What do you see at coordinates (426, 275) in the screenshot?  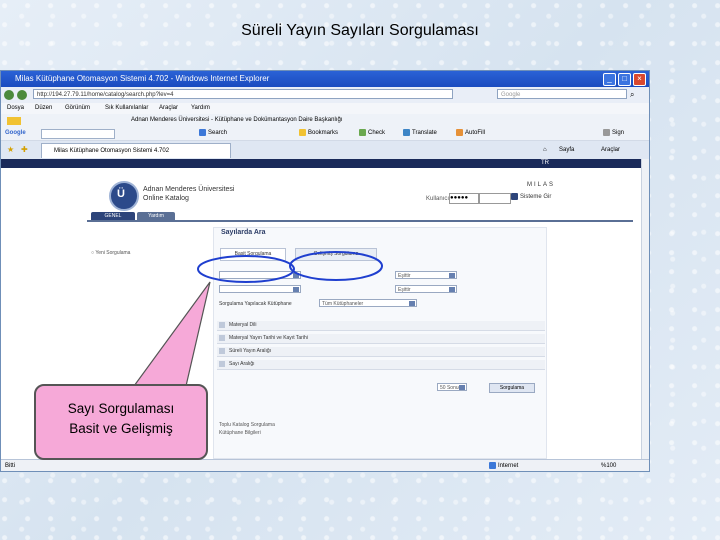 I see `operator-select-1: Eşittir` at bounding box center [426, 275].